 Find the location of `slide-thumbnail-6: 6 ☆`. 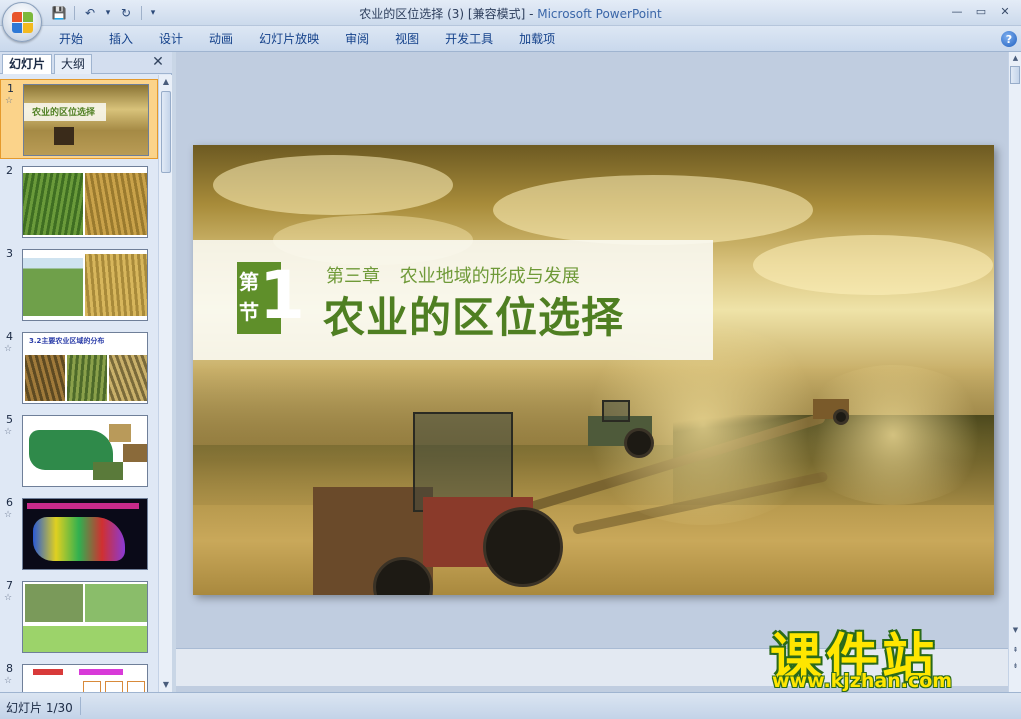

slide-thumbnail-6: 6 ☆ is located at coordinates (79, 534).